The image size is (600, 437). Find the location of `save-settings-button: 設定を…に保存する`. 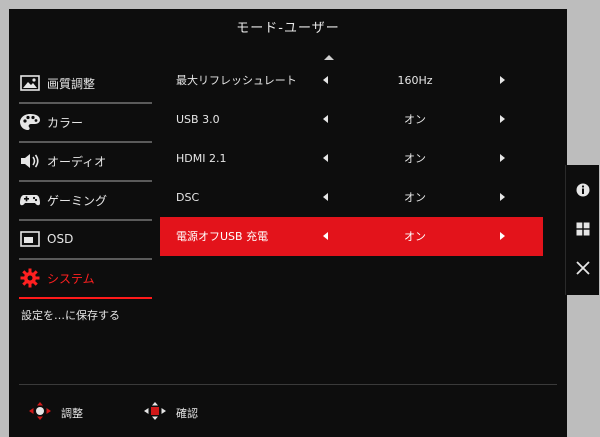

save-settings-button: 設定を…に保存する is located at coordinates (70, 315).